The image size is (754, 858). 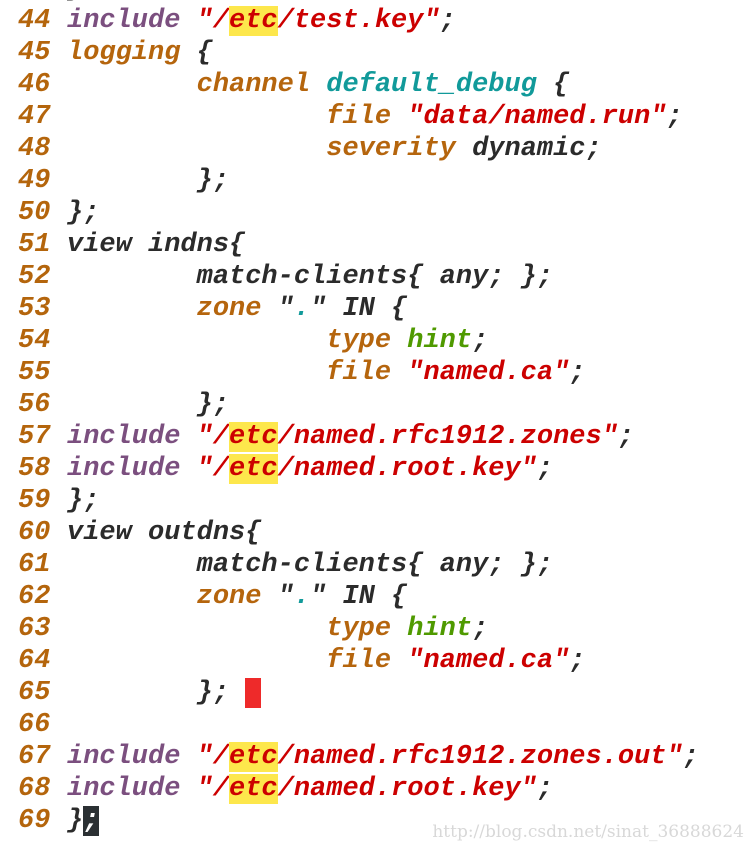 What do you see at coordinates (391, 149) in the screenshot?
I see `type-keyword: severity` at bounding box center [391, 149].